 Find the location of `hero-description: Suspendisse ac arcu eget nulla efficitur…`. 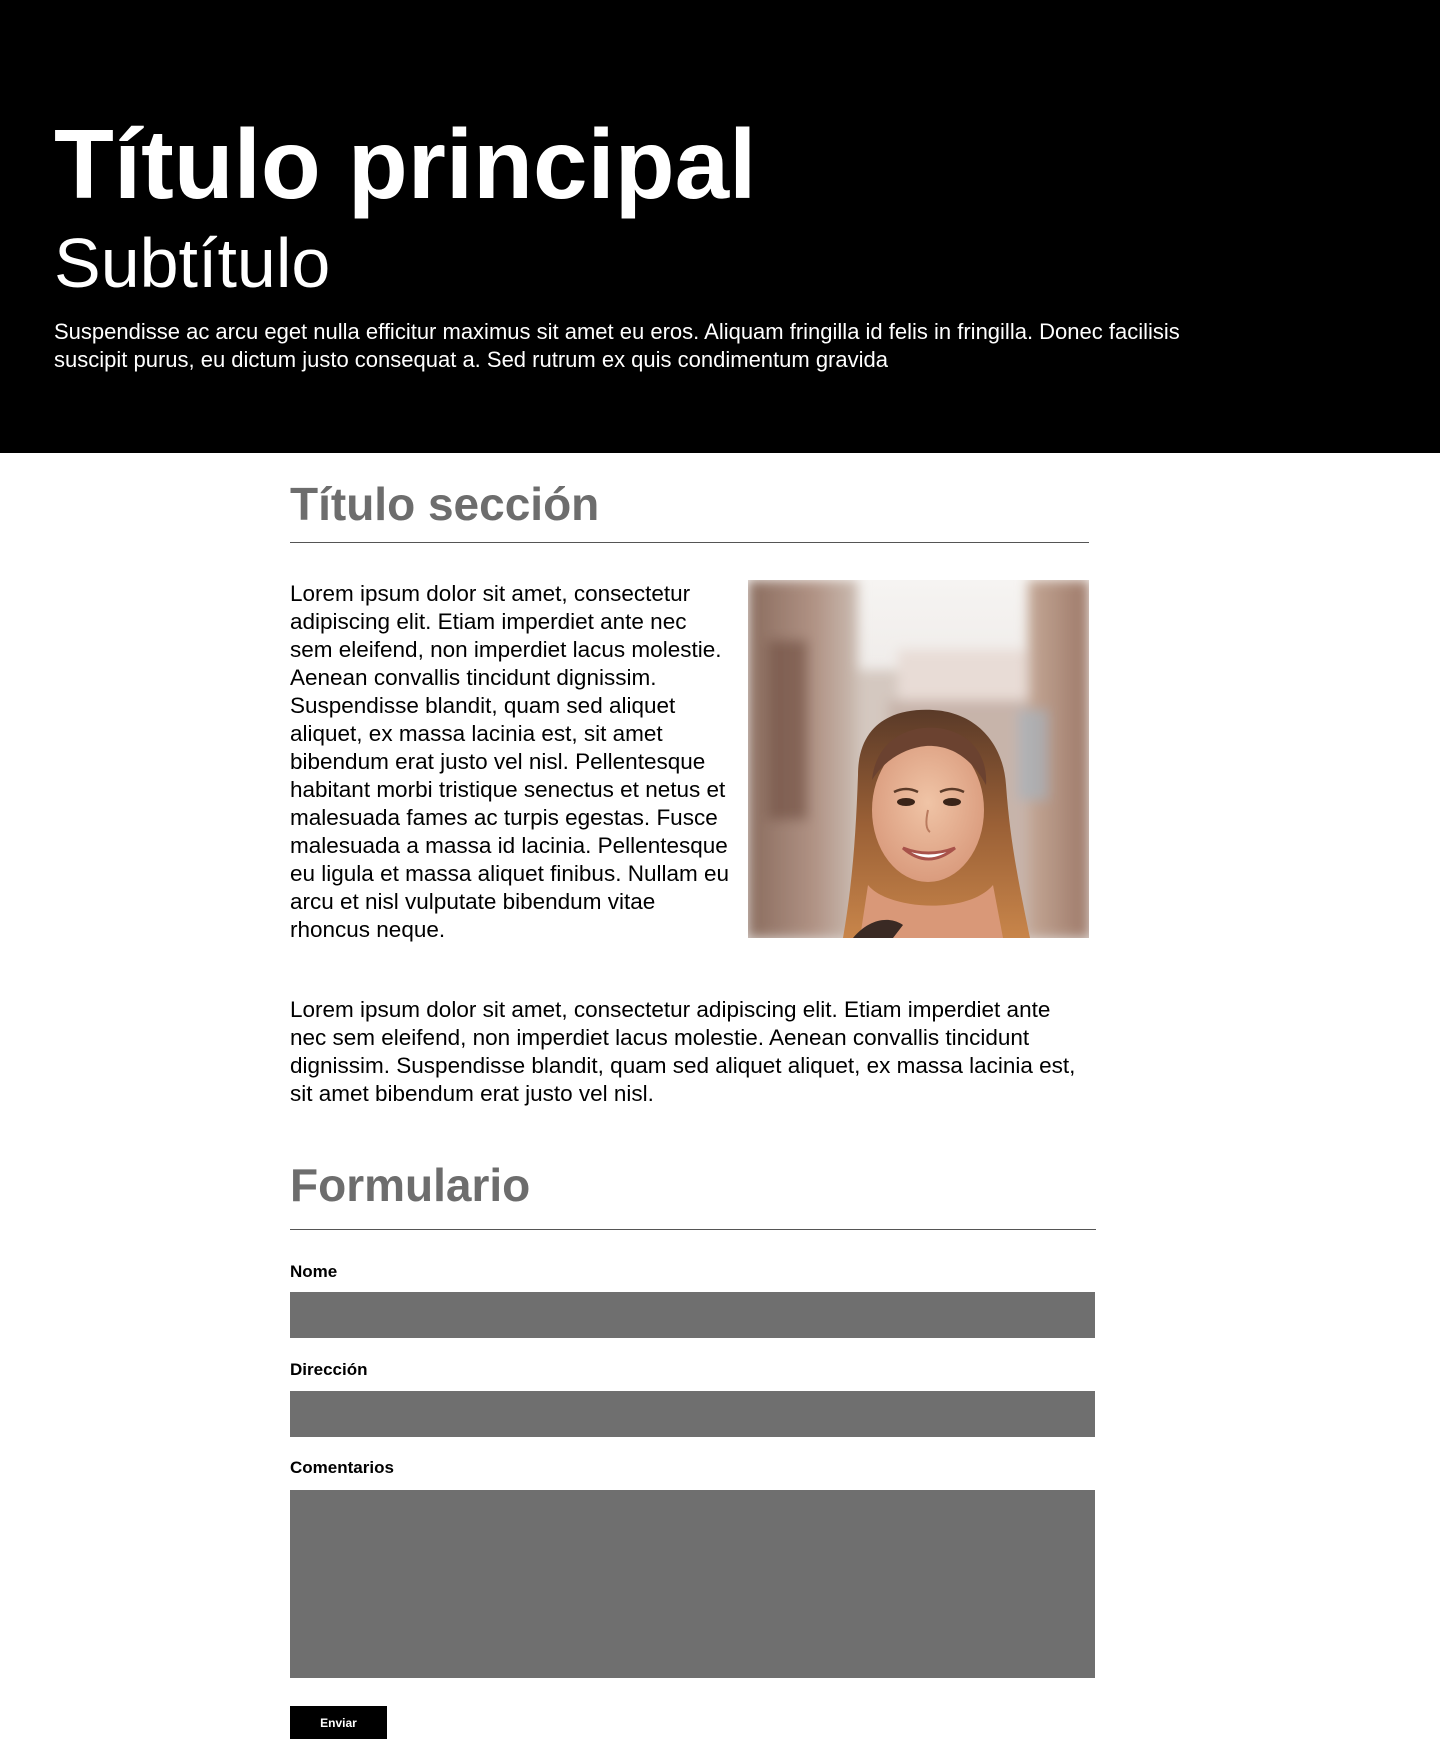

hero-description: Suspendisse ac arcu eget nulla efficitur… is located at coordinates (617, 345).